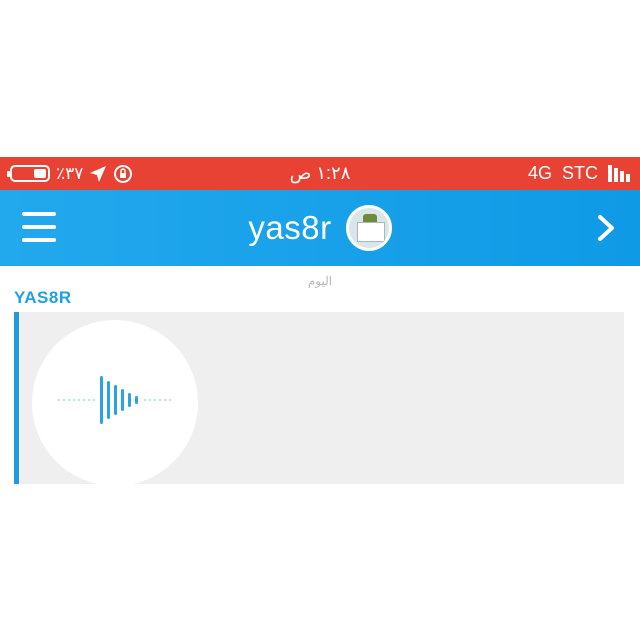  Describe the element at coordinates (16, 398) in the screenshot. I see `message-accent-bar` at that location.